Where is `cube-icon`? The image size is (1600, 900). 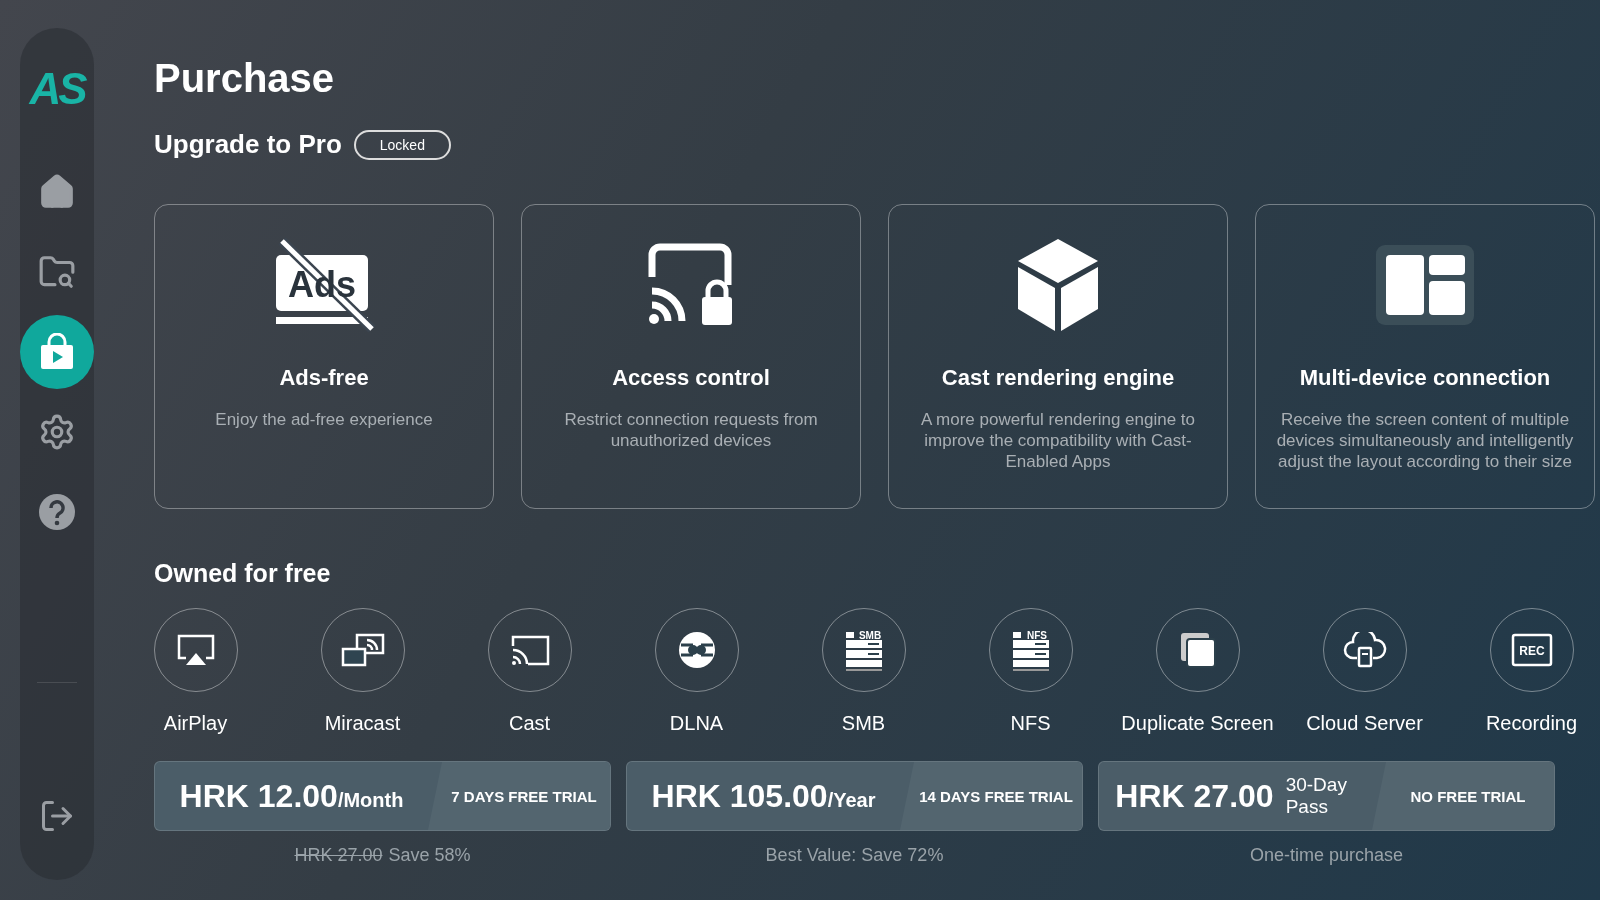
cube-icon is located at coordinates (1058, 285).